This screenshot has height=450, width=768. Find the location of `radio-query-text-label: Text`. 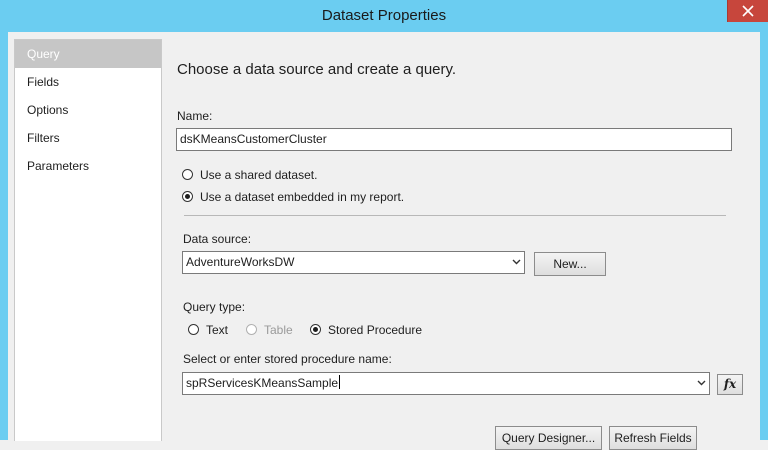

radio-query-text-label: Text is located at coordinates (217, 330).